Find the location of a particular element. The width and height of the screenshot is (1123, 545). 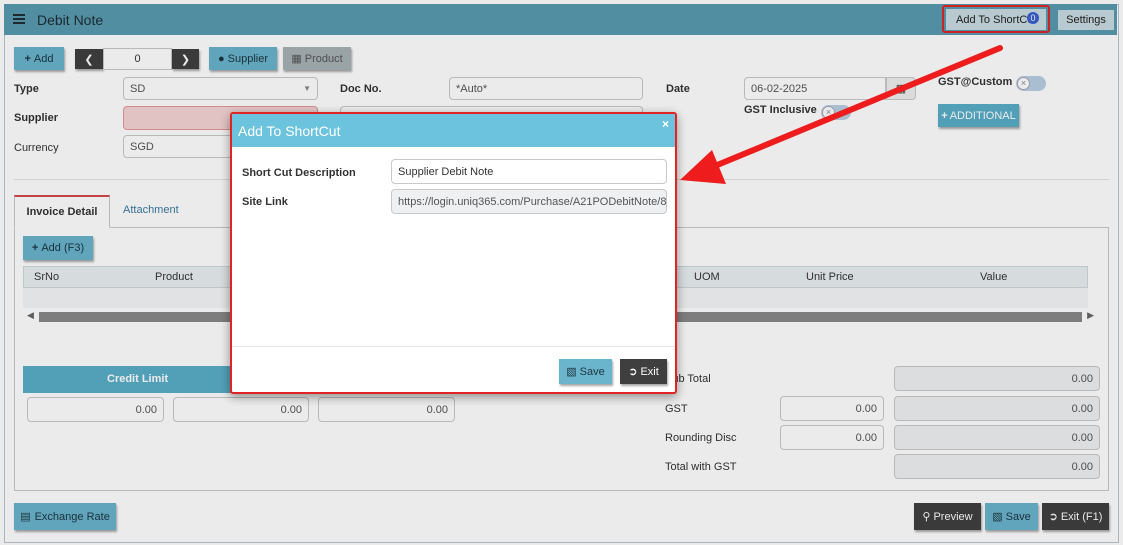

annotation-arrow is located at coordinates (841, 114).